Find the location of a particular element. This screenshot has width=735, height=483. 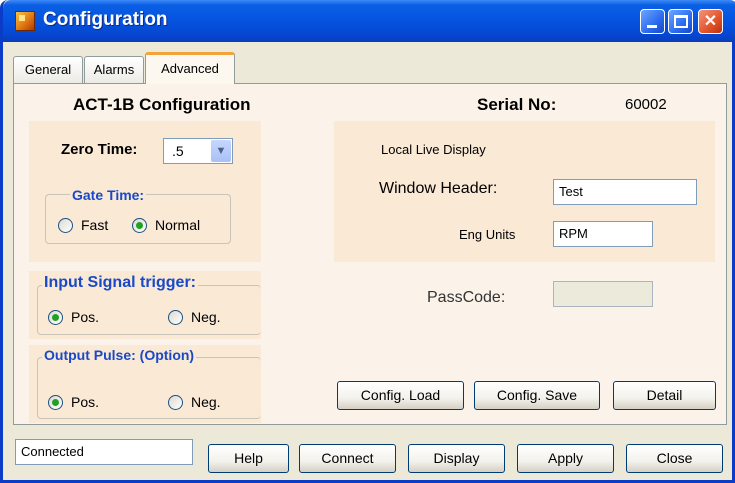

connect-button: Connect is located at coordinates (347, 458).